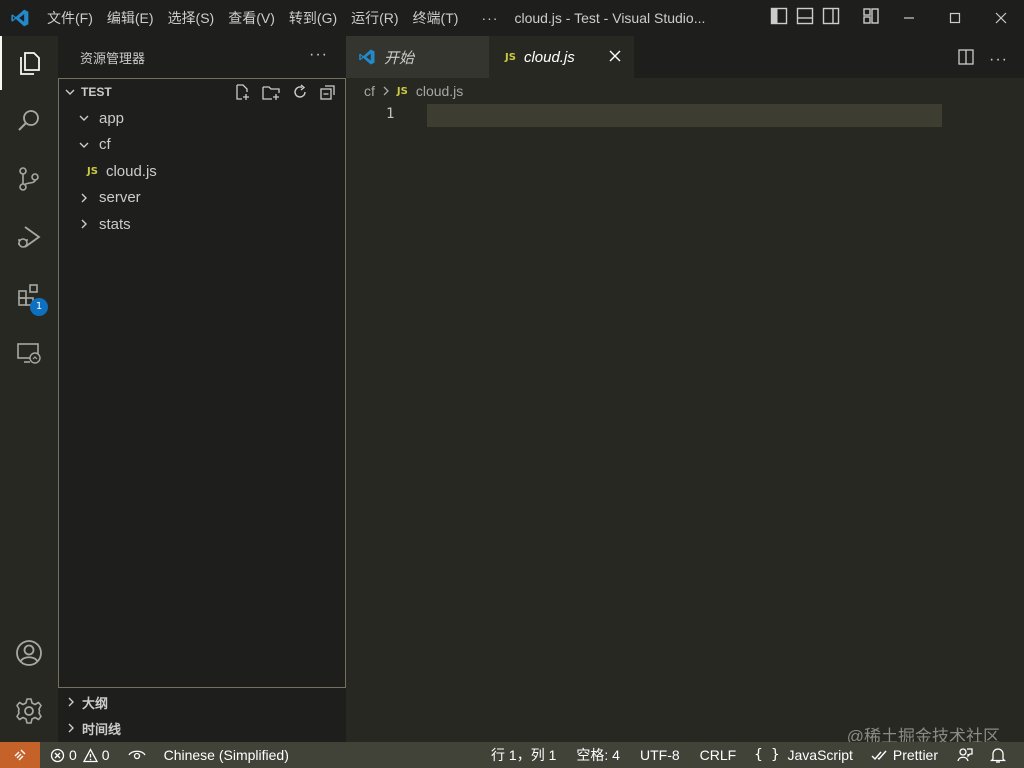 Image resolution: width=1024 pixels, height=768 pixels. Describe the element at coordinates (96, 92) in the screenshot. I see `workspace-name: TEST` at that location.